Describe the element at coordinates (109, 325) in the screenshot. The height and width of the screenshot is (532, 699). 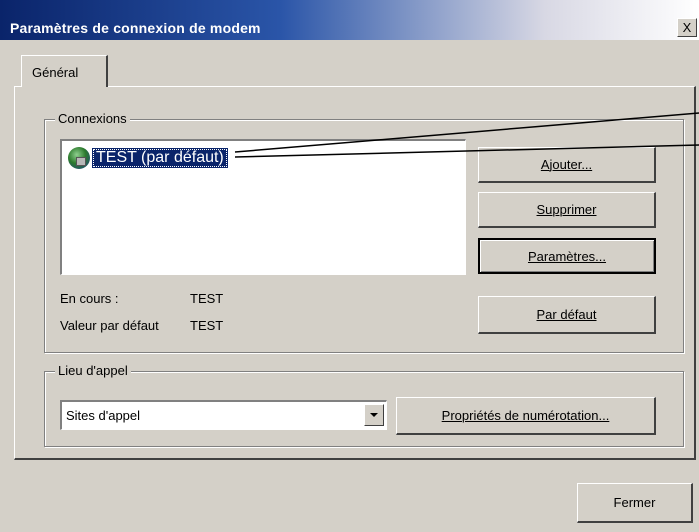
I see `default-label: Valeur par défaut` at that location.